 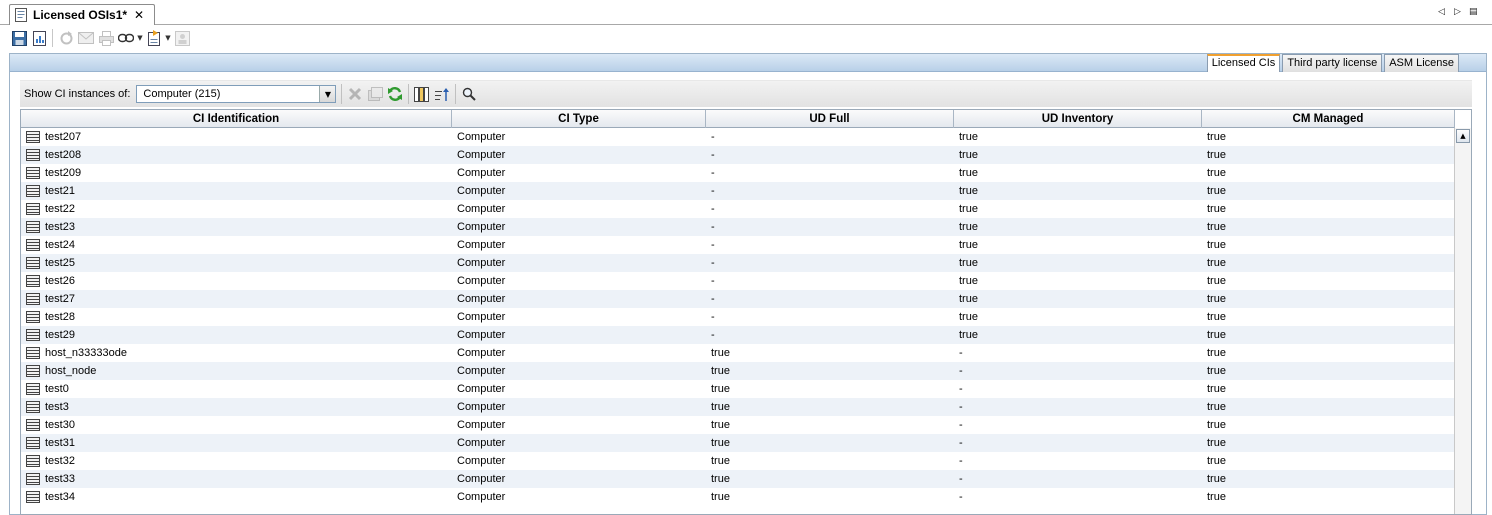 I want to click on properties-ci-button, so click(x=375, y=94).